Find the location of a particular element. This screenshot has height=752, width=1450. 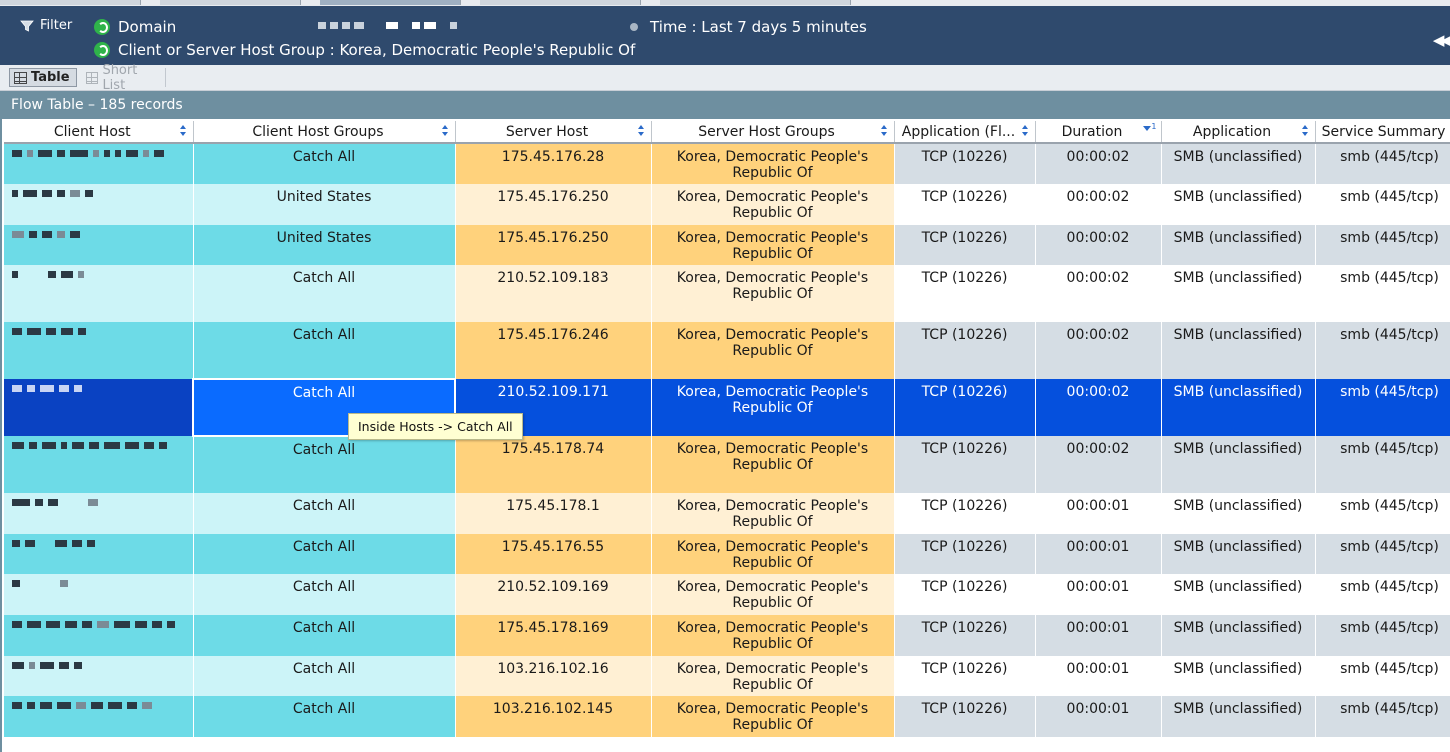

cell-server-host: 175.45.176.55 is located at coordinates (553, 554).